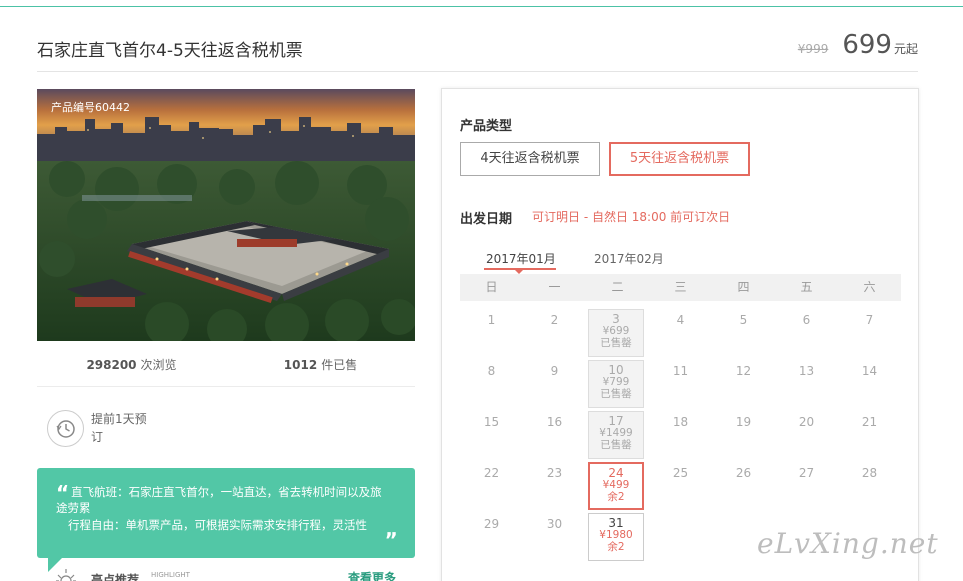  Describe the element at coordinates (486, 219) in the screenshot. I see `departure-date-label: 出发日期` at that location.